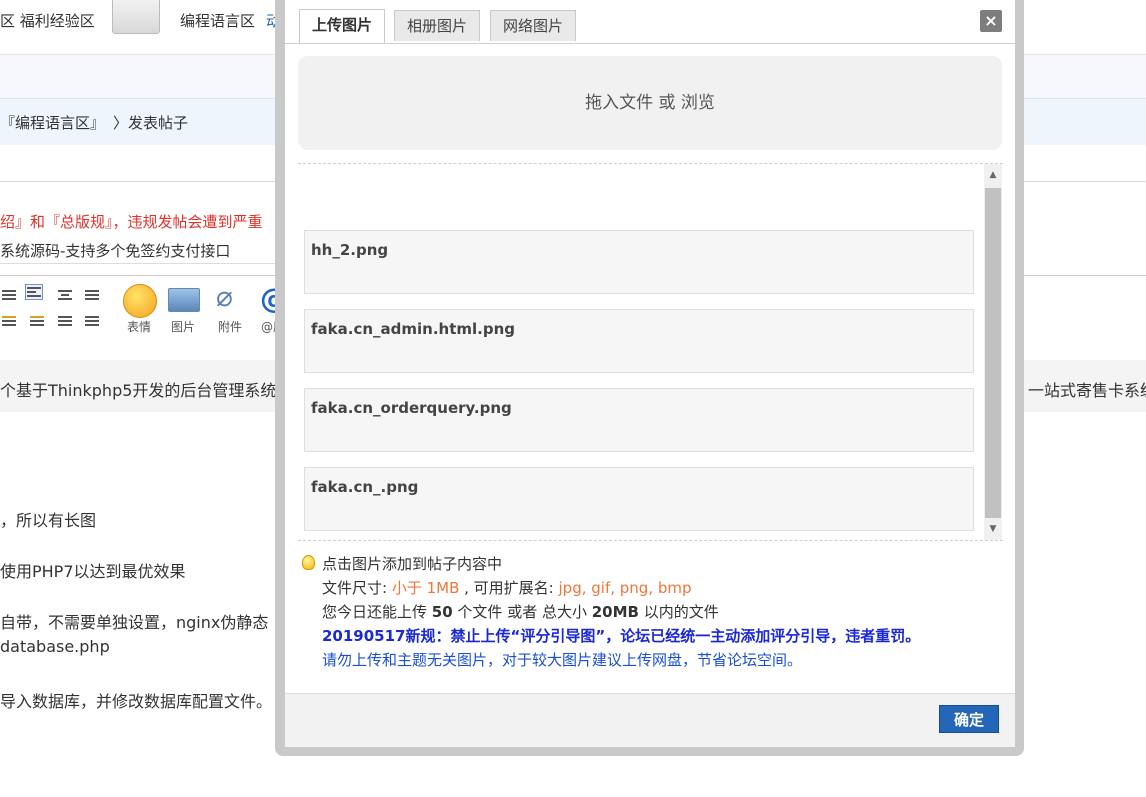 The image size is (1146, 797). What do you see at coordinates (92, 321) in the screenshot?
I see `unordered-list-icon` at bounding box center [92, 321].